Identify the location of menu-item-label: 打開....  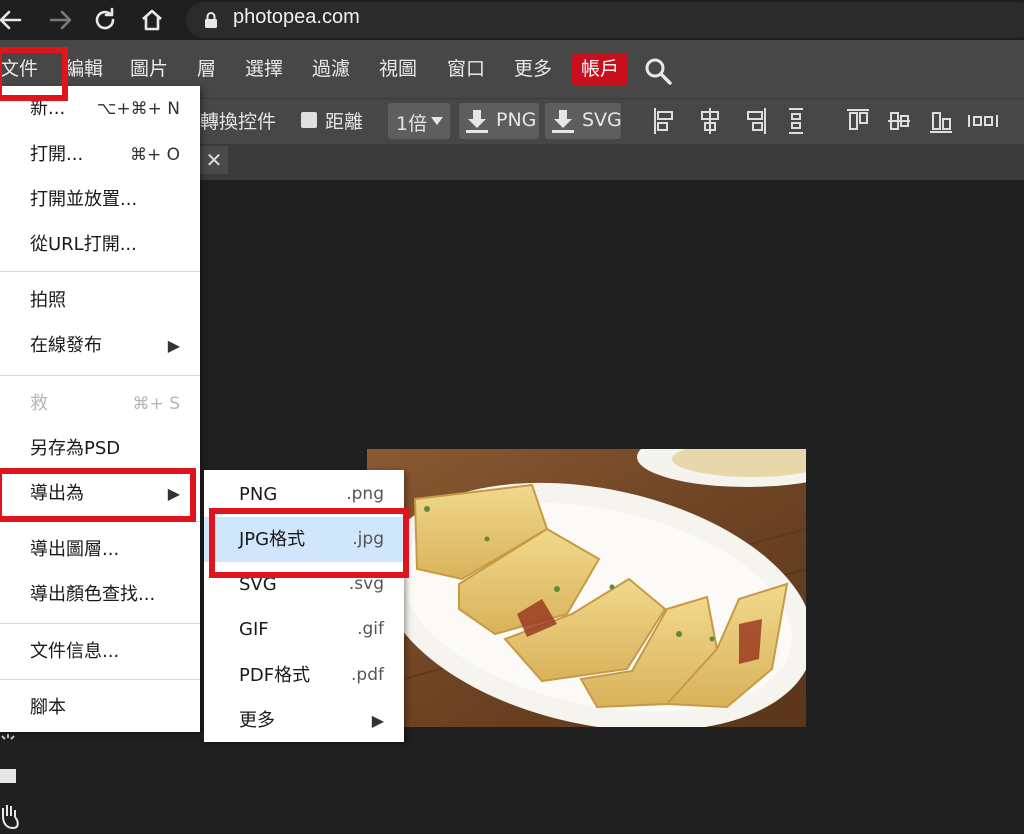
(57, 154).